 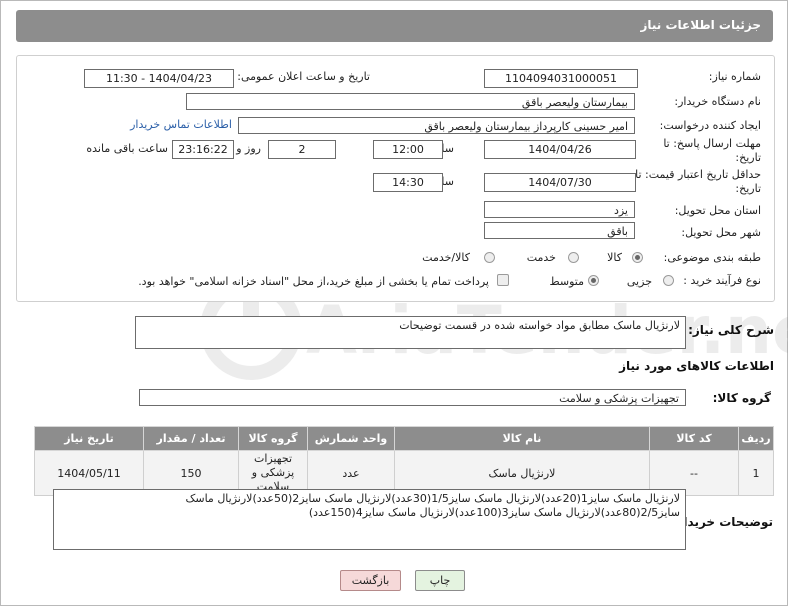 I want to click on province-field: یزد, so click(x=559, y=209).